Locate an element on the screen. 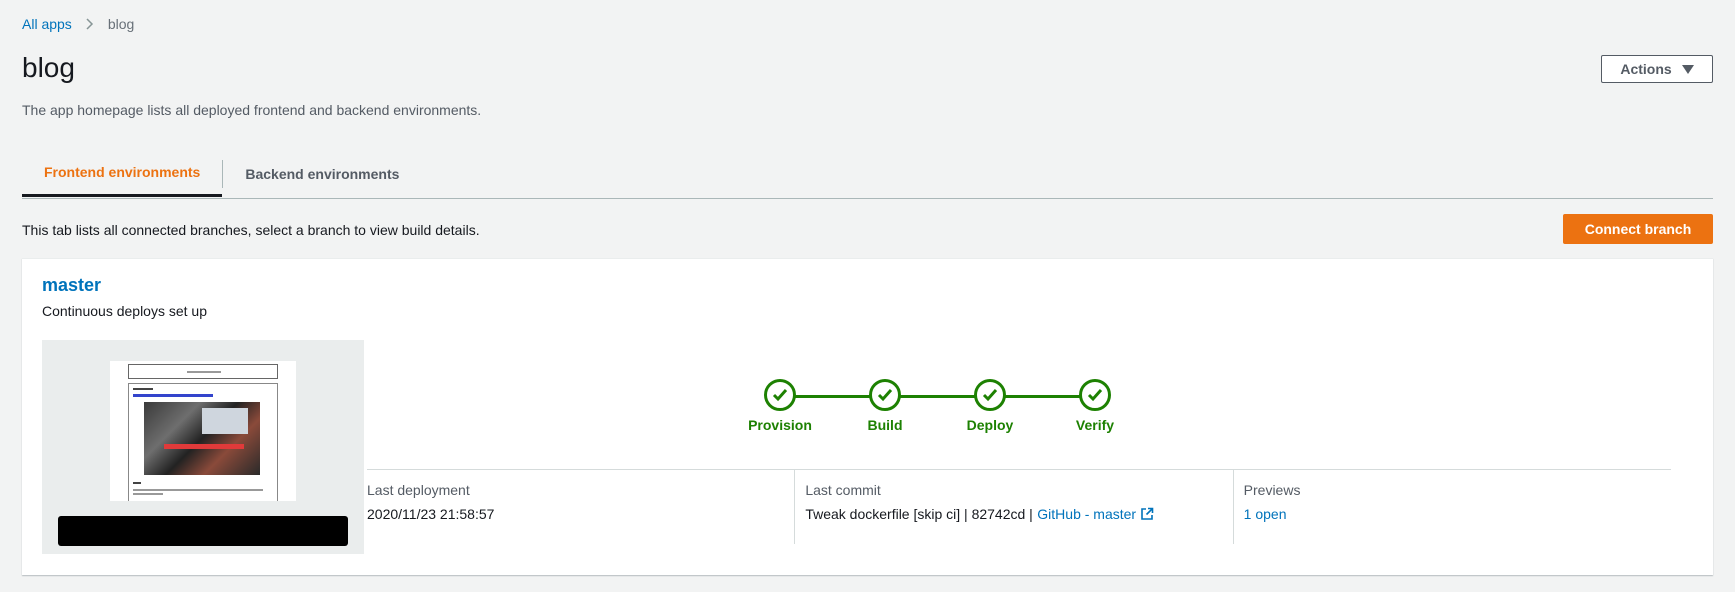 Image resolution: width=1735 pixels, height=592 pixels. previews-label: Previews is located at coordinates (1272, 490).